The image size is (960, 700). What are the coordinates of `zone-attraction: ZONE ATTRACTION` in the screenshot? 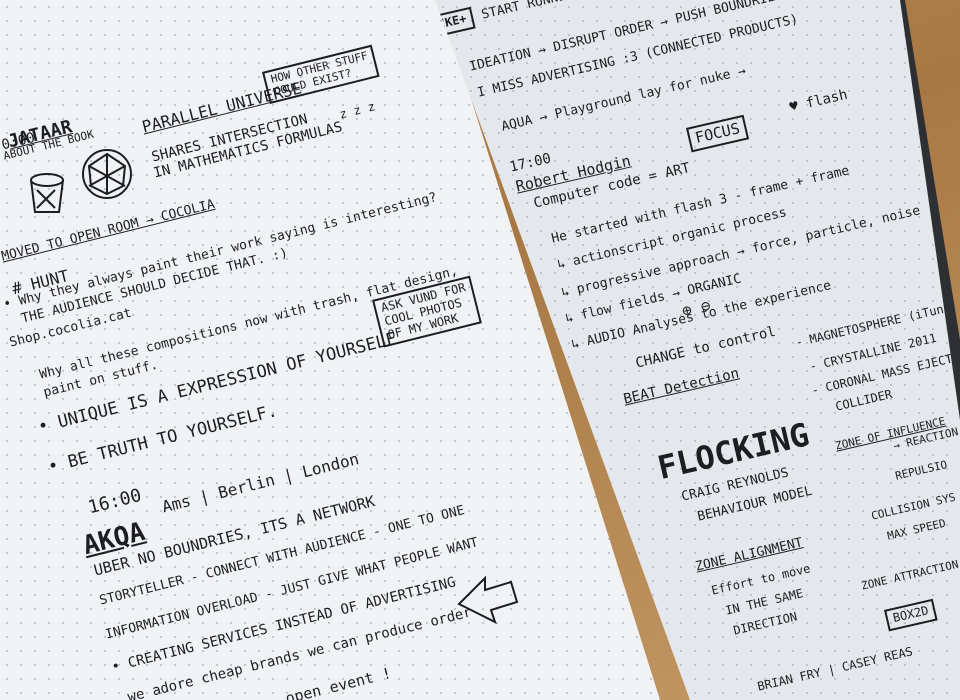 It's located at (910, 575).